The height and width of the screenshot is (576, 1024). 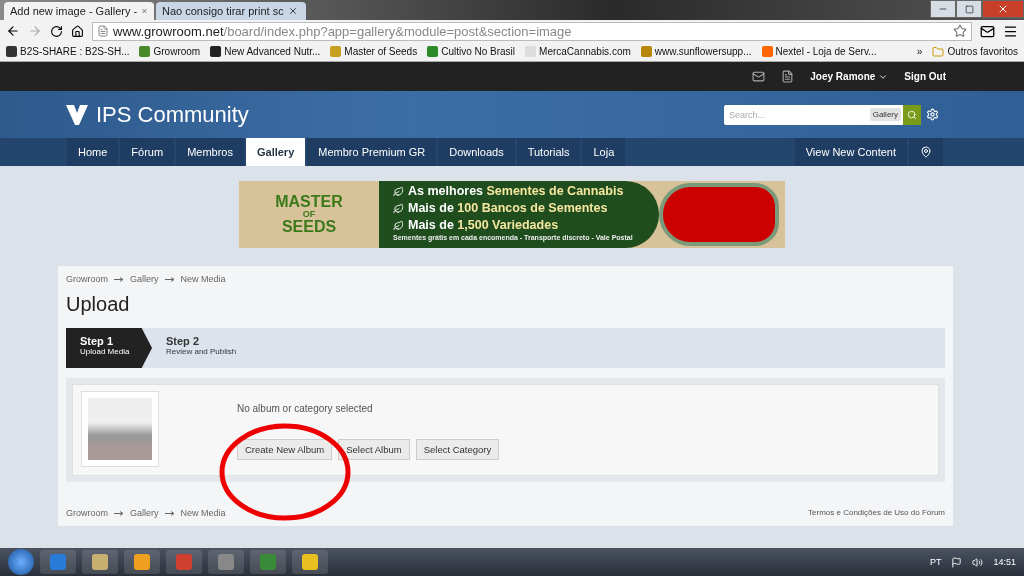 What do you see at coordinates (77, 114) in the screenshot?
I see `logo-icon` at bounding box center [77, 114].